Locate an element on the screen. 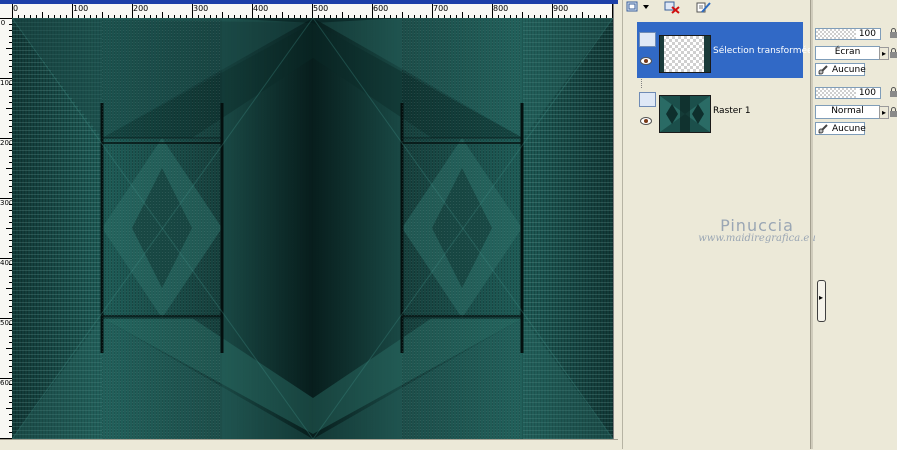 This screenshot has width=897, height=450. horizontal-ruler: 0 100 200 300 400 500 600 700 800 900 is located at coordinates (307, 11).